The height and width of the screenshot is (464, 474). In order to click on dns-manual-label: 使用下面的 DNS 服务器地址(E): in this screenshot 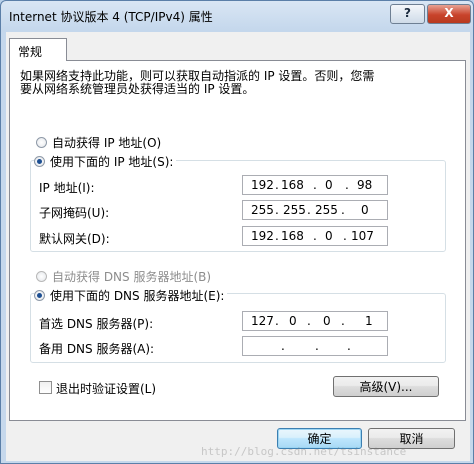, I will do `click(137, 296)`.